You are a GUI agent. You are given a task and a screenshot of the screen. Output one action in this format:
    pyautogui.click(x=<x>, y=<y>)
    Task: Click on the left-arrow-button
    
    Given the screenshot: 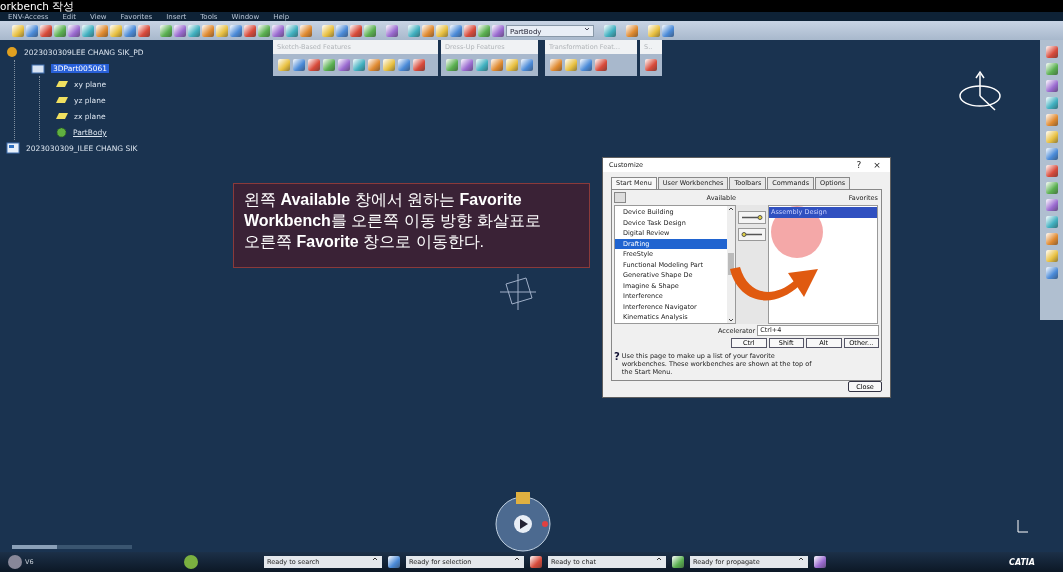 What is the action you would take?
    pyautogui.click(x=752, y=234)
    